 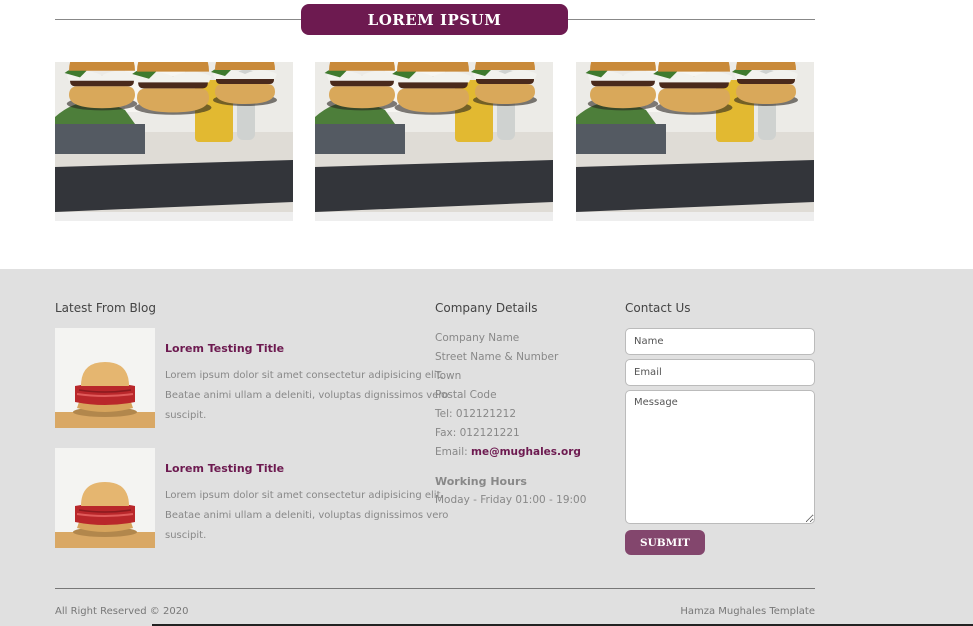 What do you see at coordinates (486, 308) in the screenshot?
I see `company-heading: Company Details` at bounding box center [486, 308].